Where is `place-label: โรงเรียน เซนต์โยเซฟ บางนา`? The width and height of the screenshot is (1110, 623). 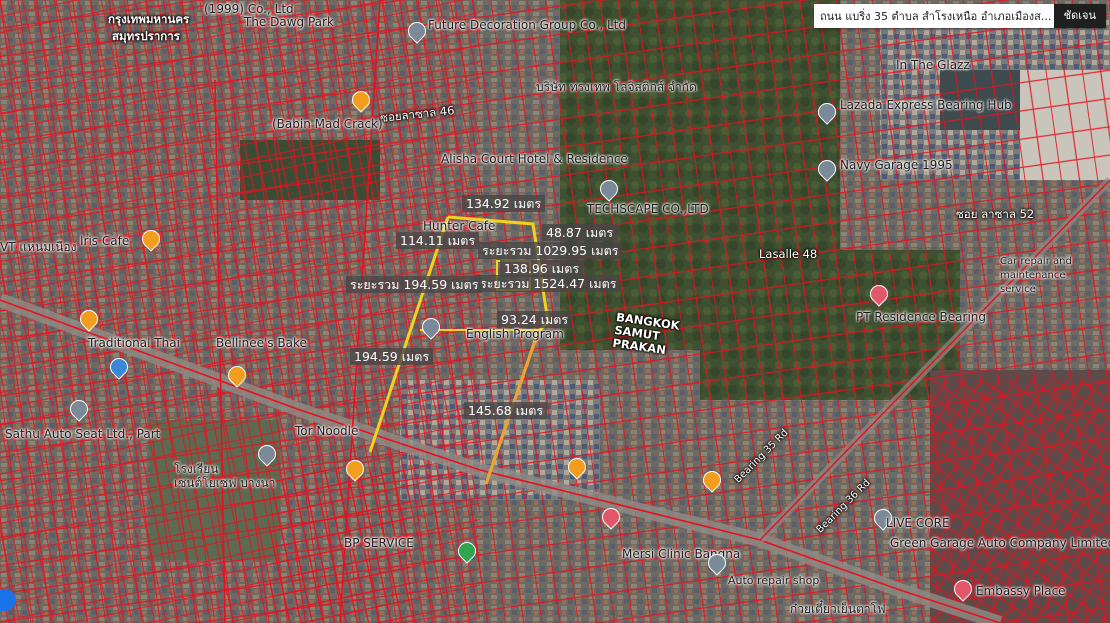
place-label: โรงเรียน เซนต์โยเซฟ บางนา is located at coordinates (229, 476).